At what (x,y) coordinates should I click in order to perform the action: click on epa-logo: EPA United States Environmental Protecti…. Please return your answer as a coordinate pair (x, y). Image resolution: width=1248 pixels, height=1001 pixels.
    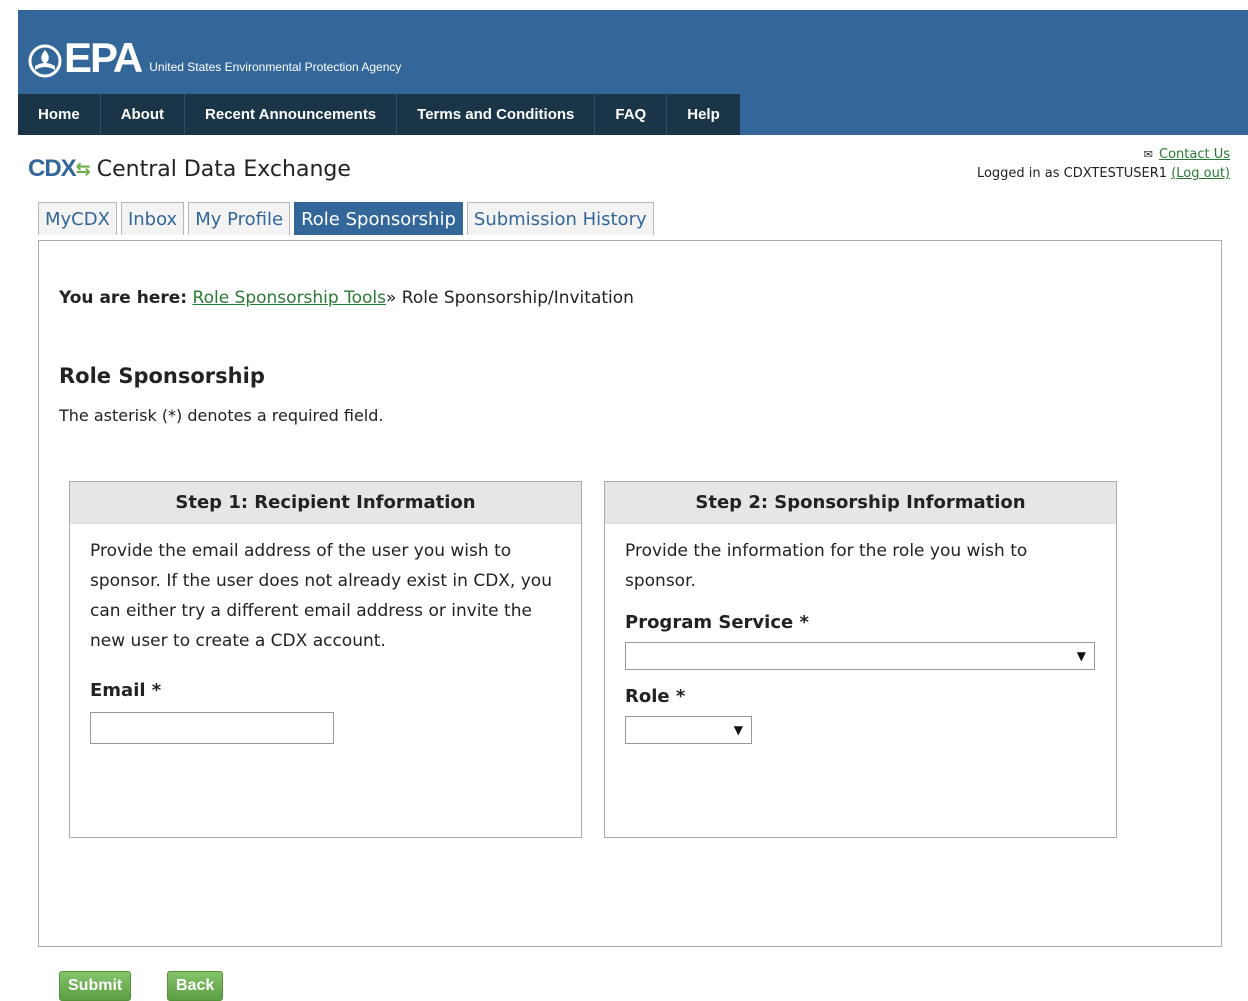
    Looking at the image, I should click on (215, 51).